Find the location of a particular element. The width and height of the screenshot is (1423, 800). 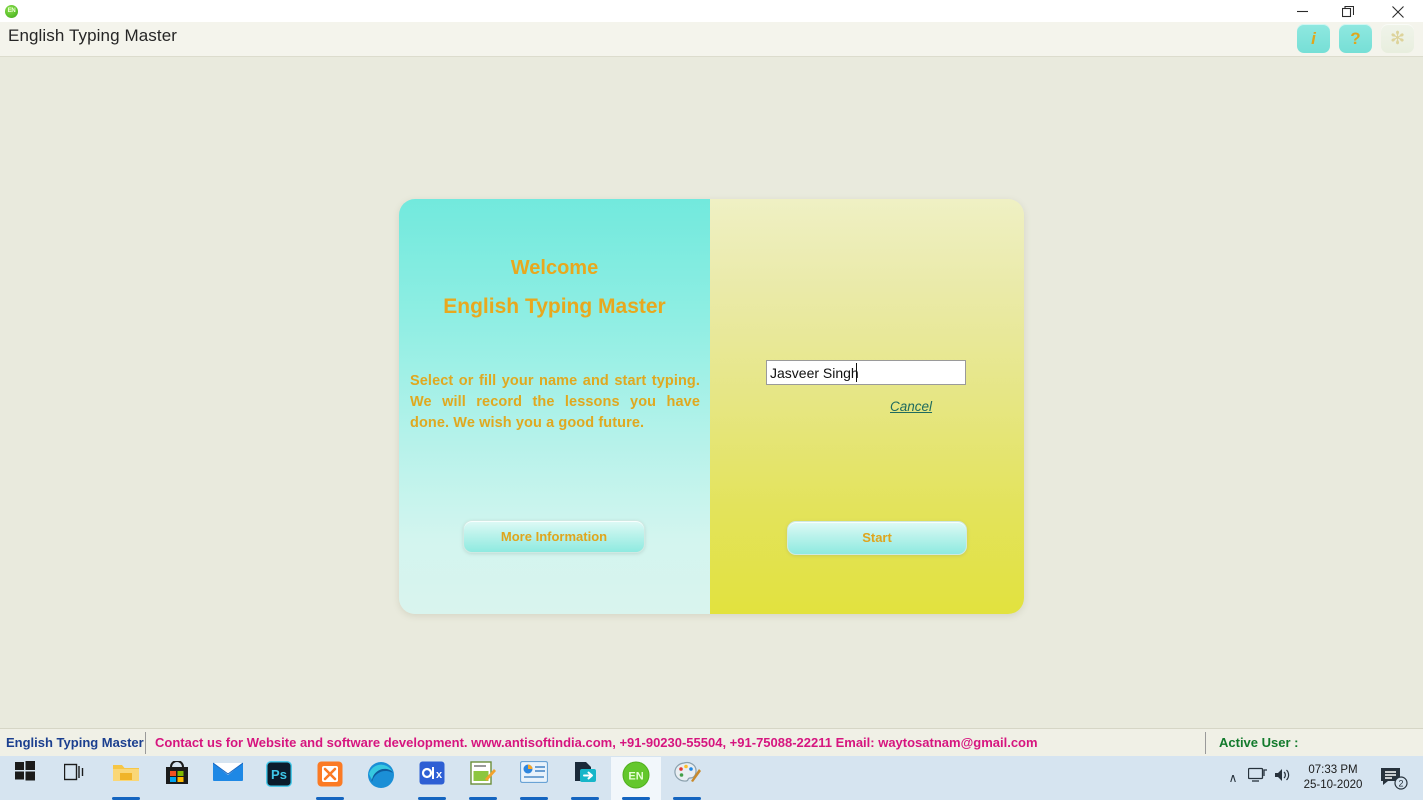

xampp-icon is located at coordinates (330, 777).